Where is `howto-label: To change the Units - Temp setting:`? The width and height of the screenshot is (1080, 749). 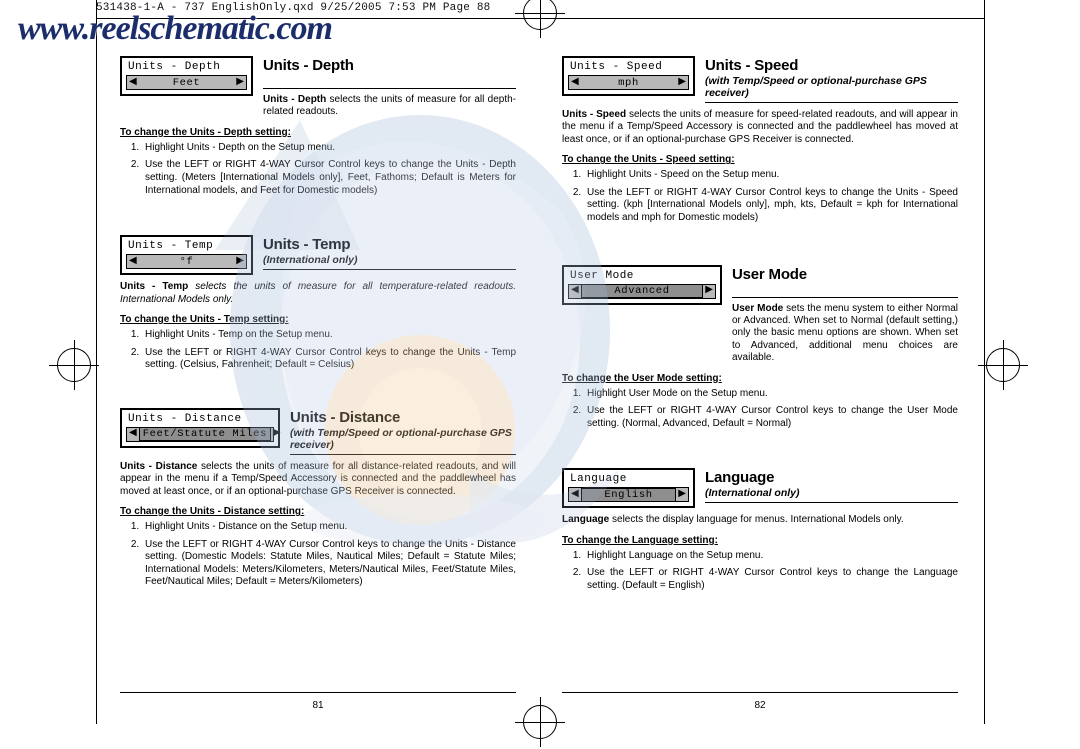
howto-label: To change the Units - Temp setting: is located at coordinates (204, 319).